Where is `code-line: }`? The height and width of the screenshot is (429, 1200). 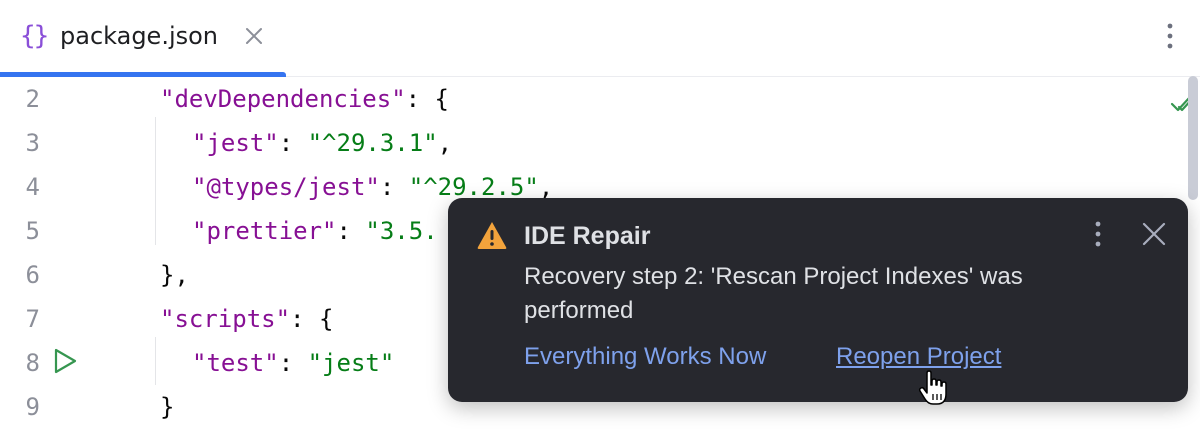 code-line: } is located at coordinates (167, 407).